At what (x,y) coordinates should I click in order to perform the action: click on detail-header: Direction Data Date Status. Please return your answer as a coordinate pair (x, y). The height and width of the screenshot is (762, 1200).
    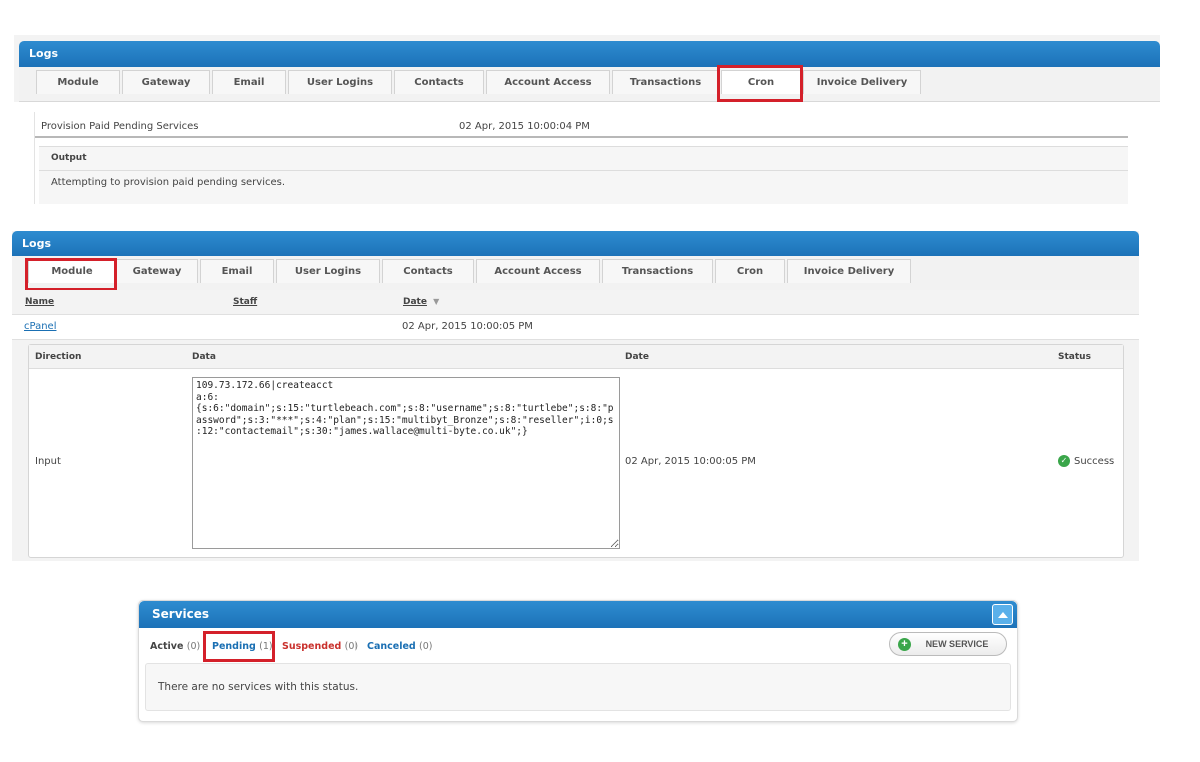
    Looking at the image, I should click on (576, 357).